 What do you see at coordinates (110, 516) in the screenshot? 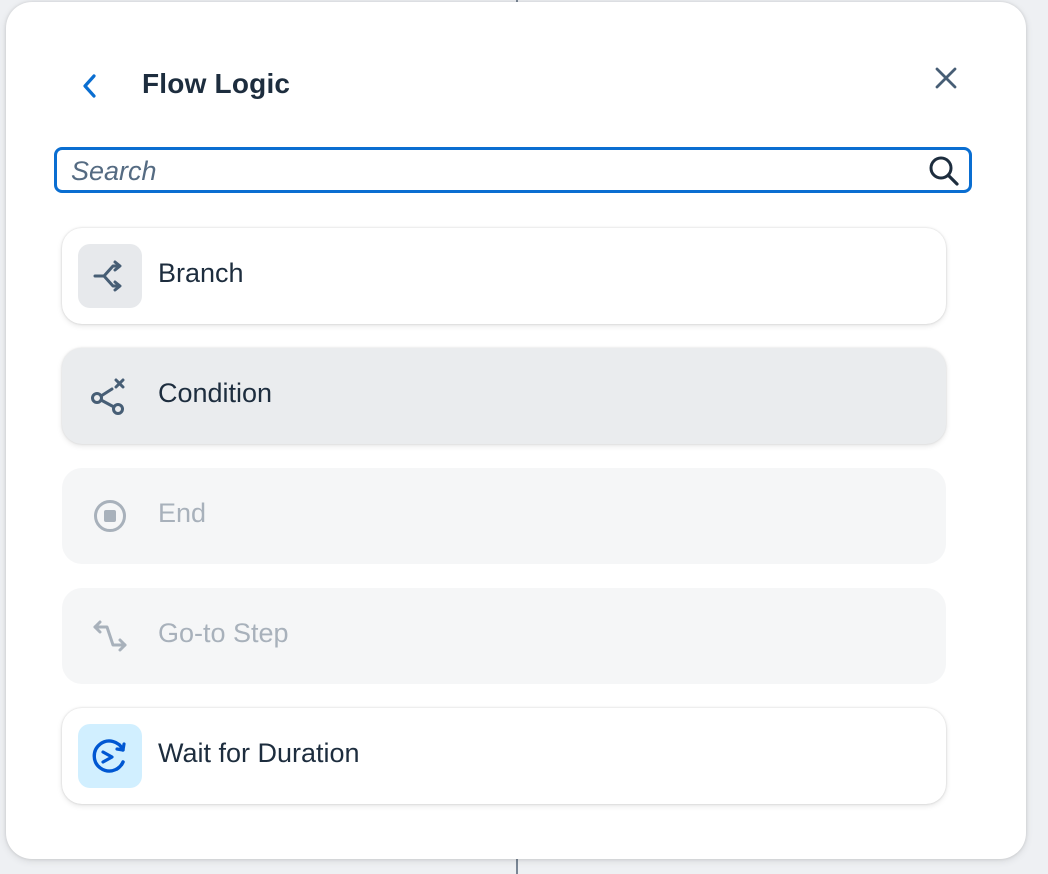
I see `end-icon` at bounding box center [110, 516].